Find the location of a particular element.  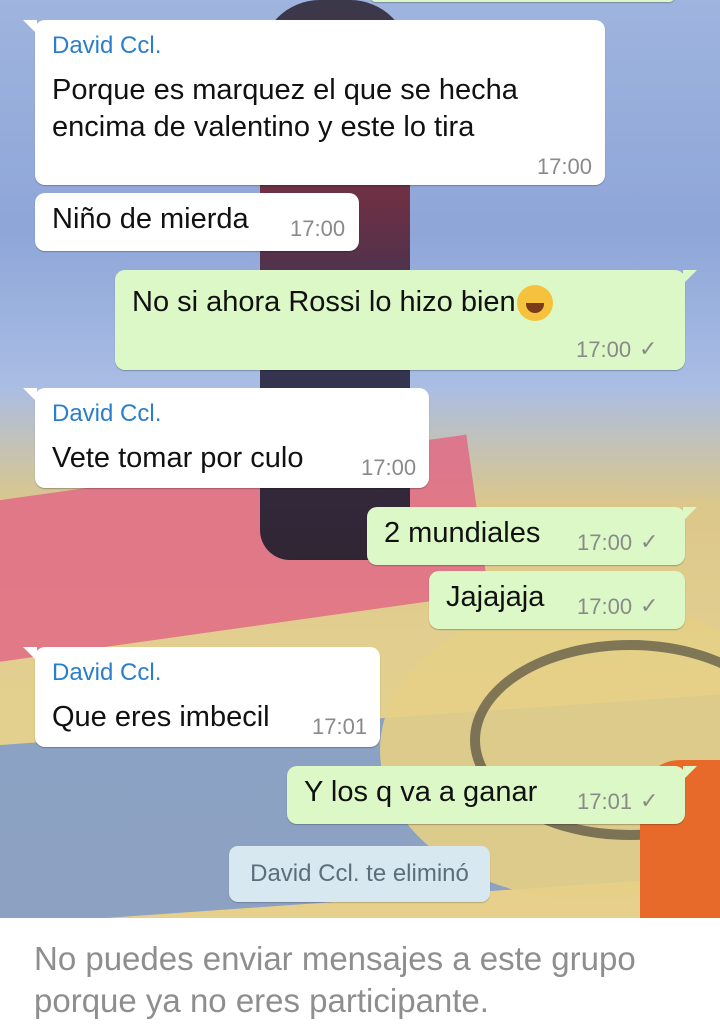

message-bubble-incoming: David Ccl. Vete tomar por culo 17:00 is located at coordinates (226, 438).